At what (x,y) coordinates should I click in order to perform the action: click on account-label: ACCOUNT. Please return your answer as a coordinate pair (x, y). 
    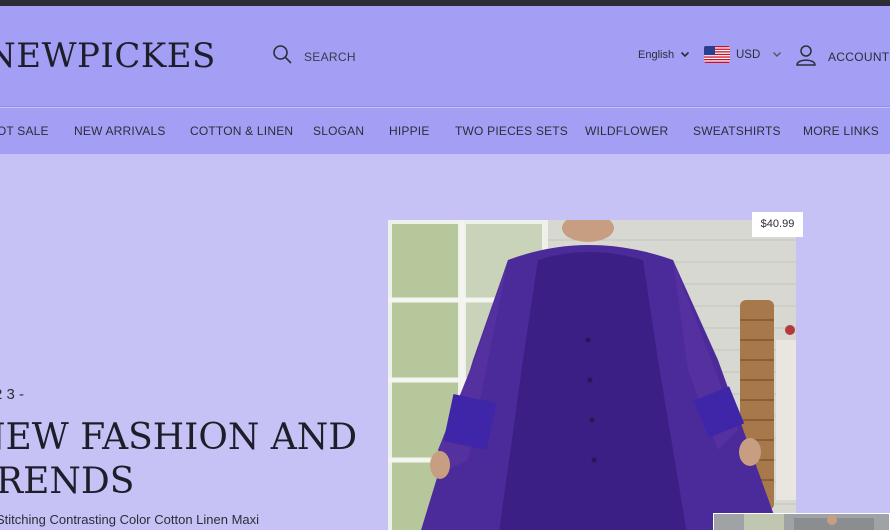
    Looking at the image, I should click on (859, 56).